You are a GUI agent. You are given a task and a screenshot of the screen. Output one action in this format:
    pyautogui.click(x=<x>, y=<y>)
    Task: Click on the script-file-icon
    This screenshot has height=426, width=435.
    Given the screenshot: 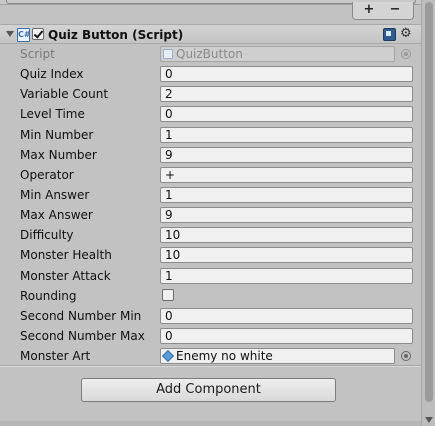 What is the action you would take?
    pyautogui.click(x=168, y=54)
    